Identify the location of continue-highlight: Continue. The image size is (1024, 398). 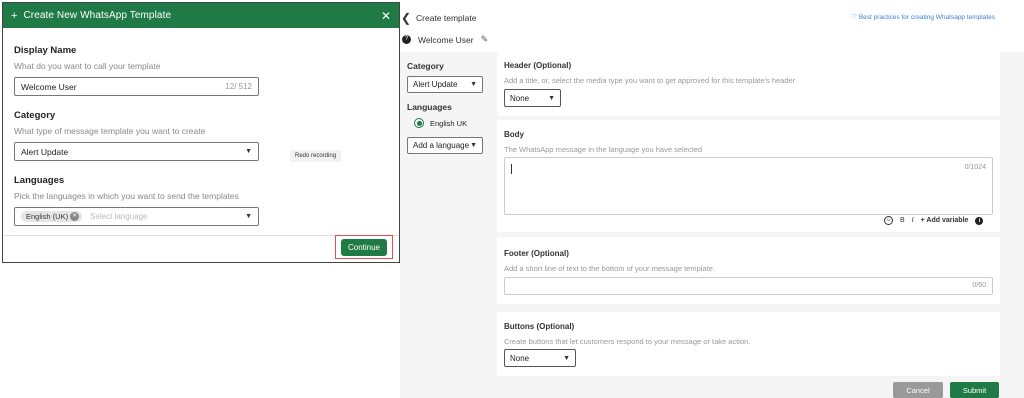
(364, 247).